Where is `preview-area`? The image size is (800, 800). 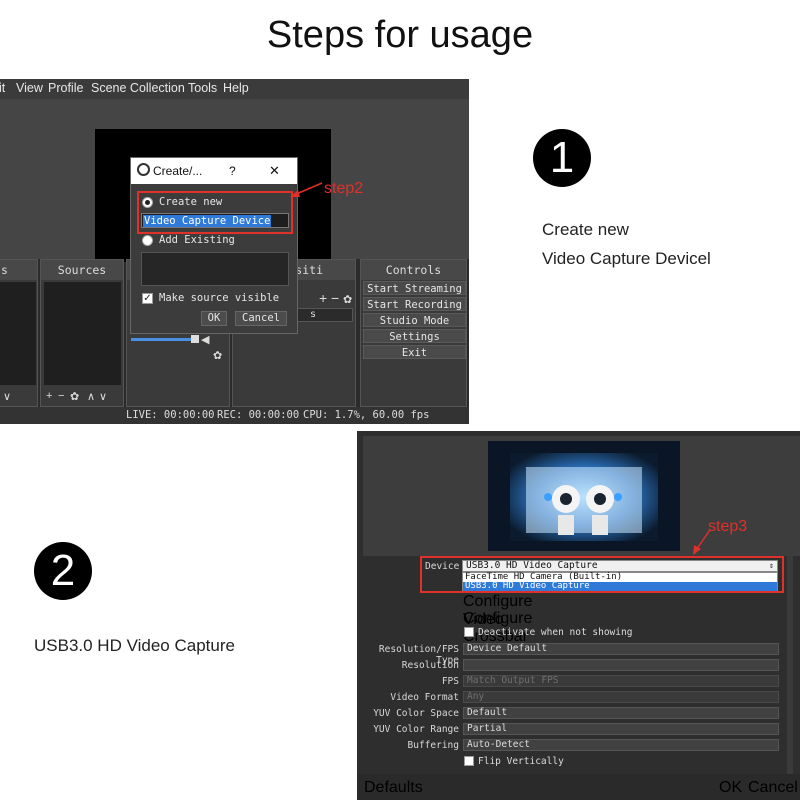 preview-area is located at coordinates (581, 496).